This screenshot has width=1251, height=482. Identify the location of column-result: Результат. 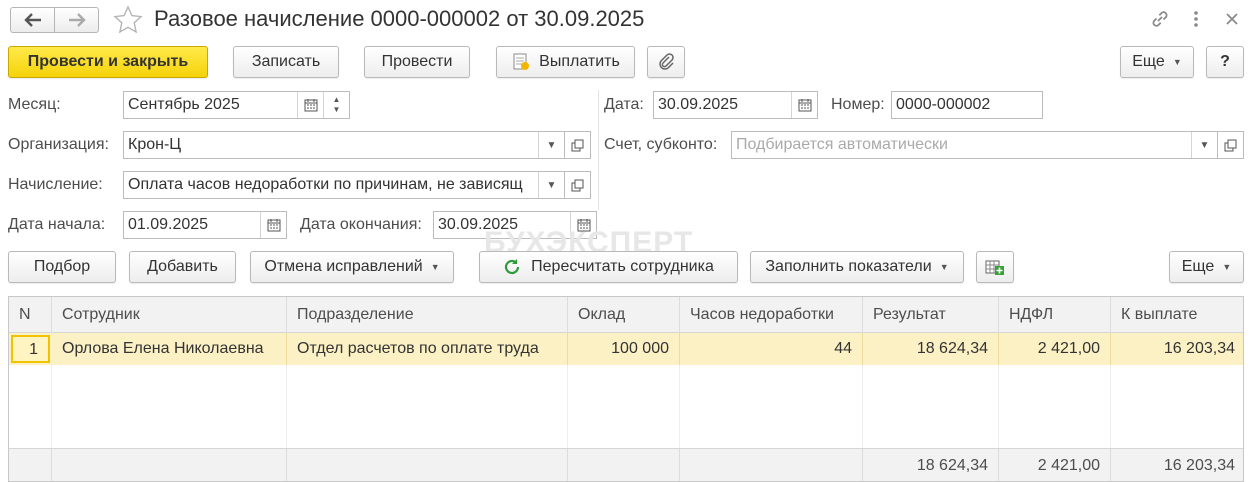
(931, 315).